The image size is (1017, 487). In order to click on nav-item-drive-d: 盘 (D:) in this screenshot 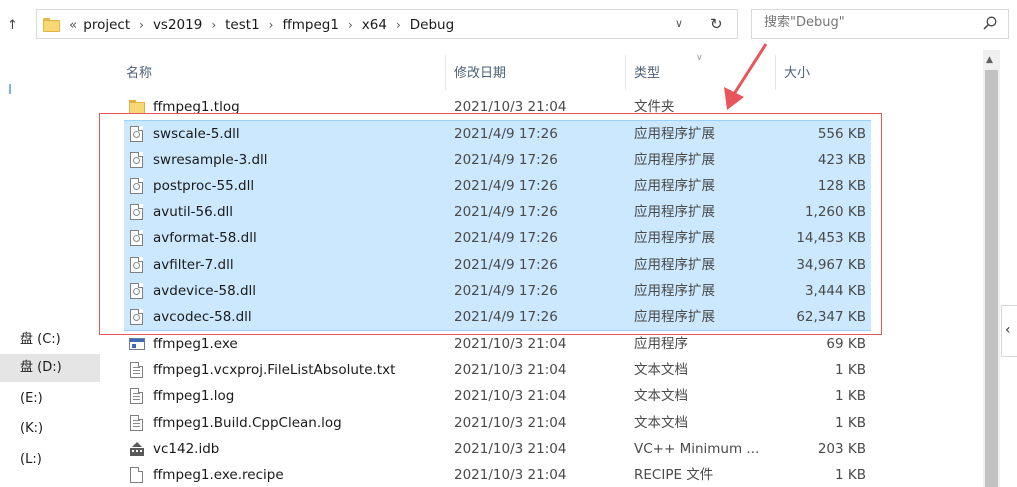, I will do `click(50, 368)`.